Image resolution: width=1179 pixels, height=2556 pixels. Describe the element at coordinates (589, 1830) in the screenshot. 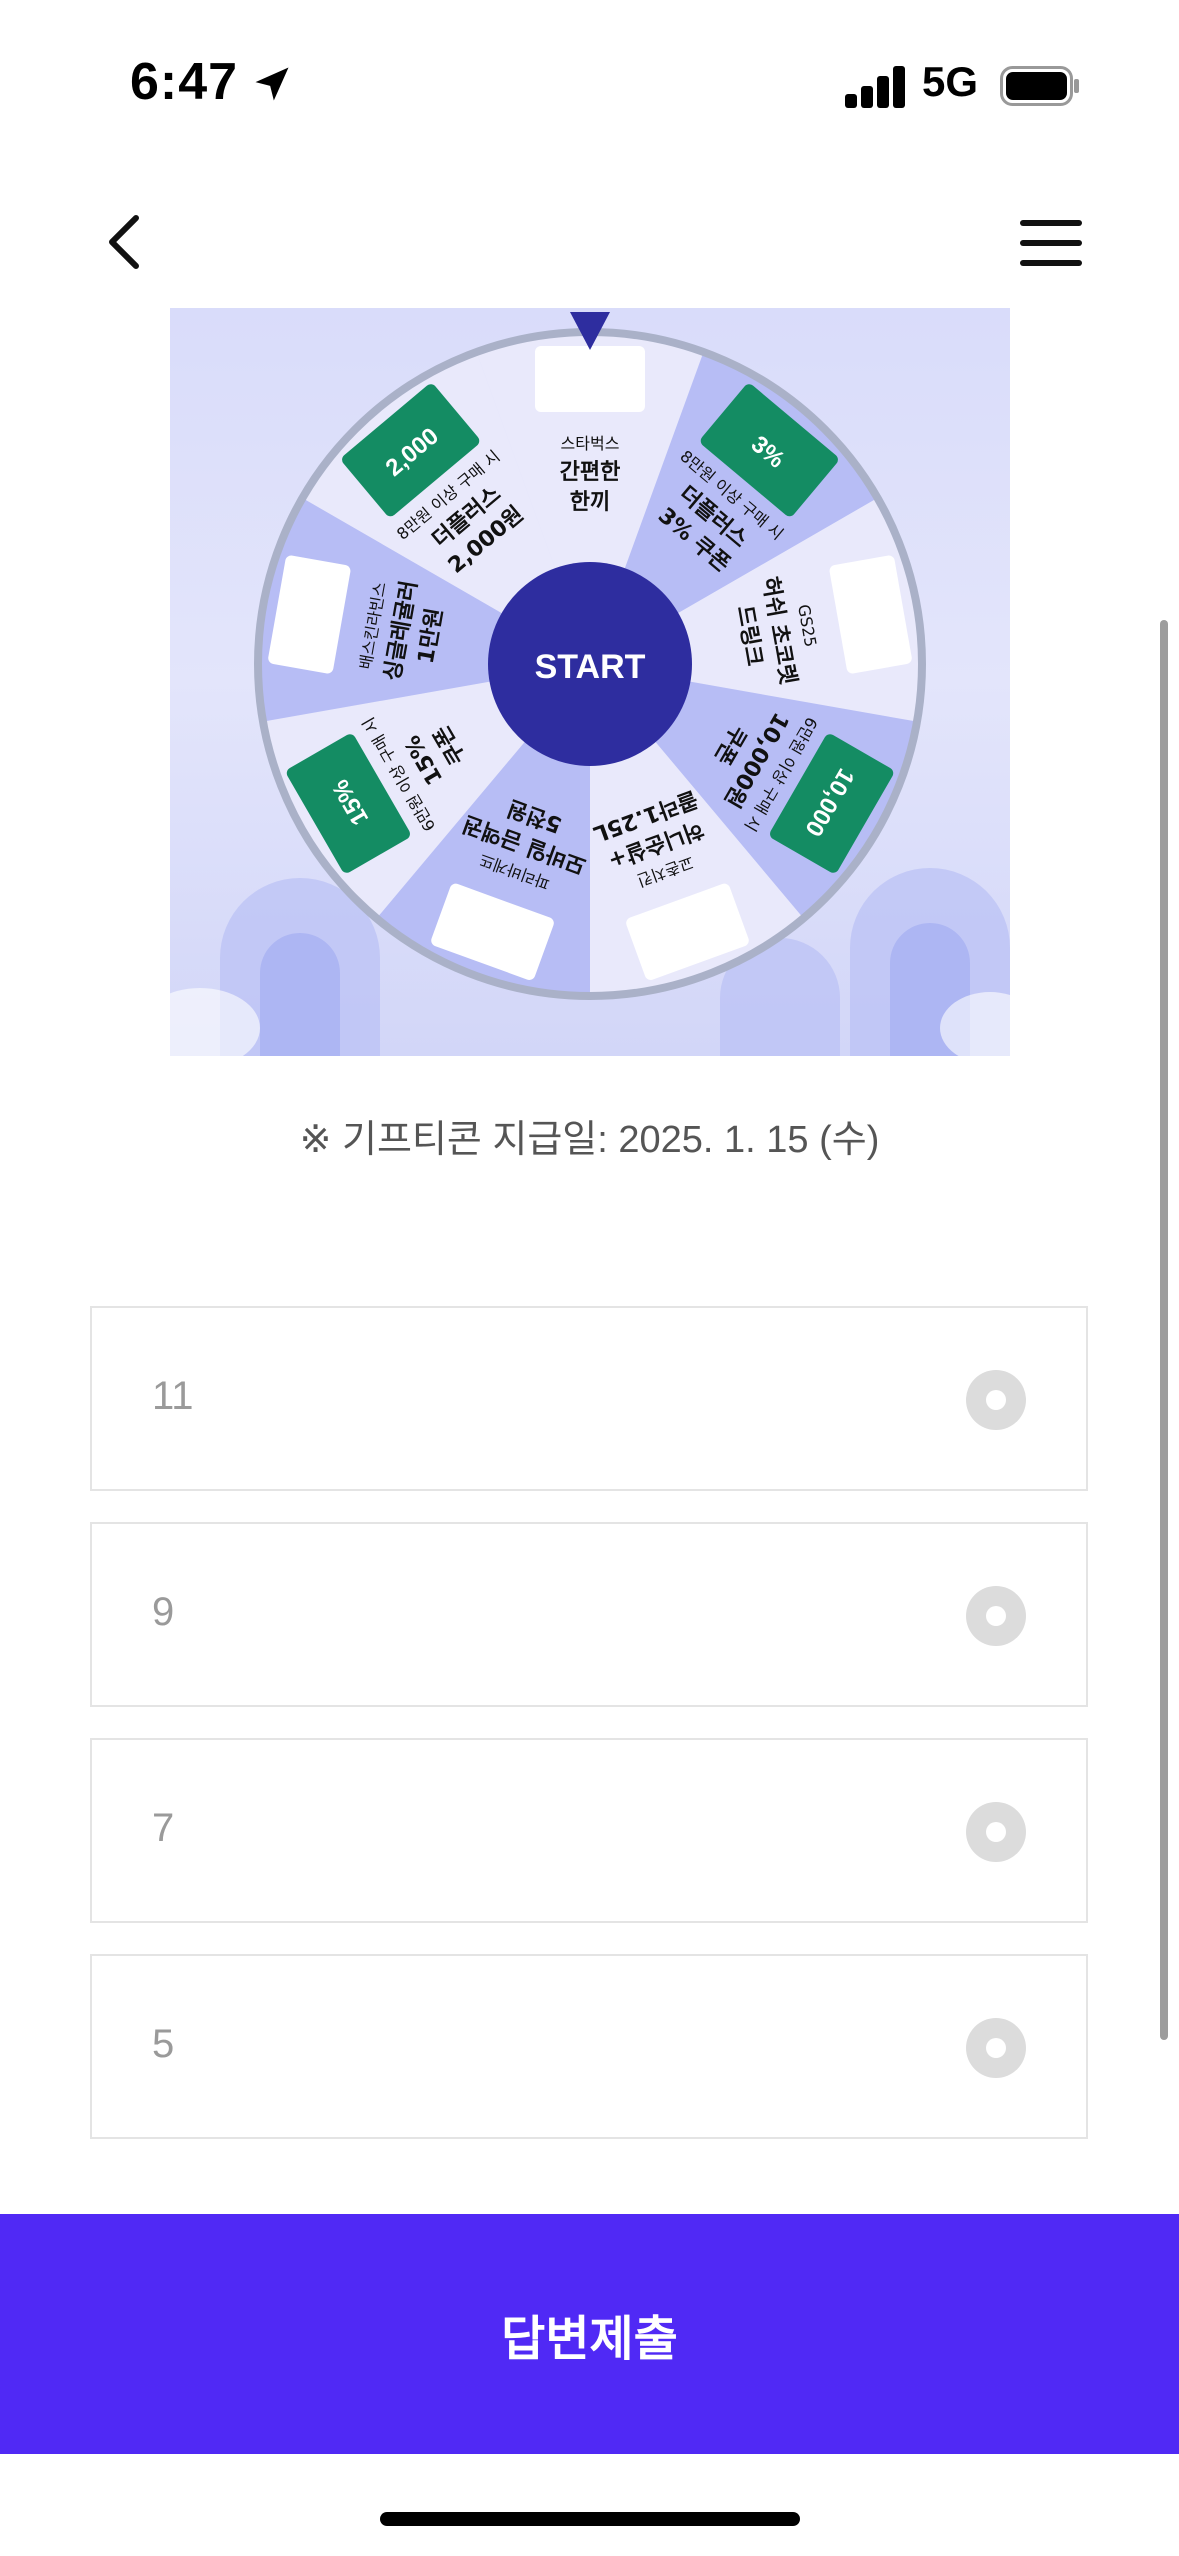

I see `answer-option-3: 7` at that location.